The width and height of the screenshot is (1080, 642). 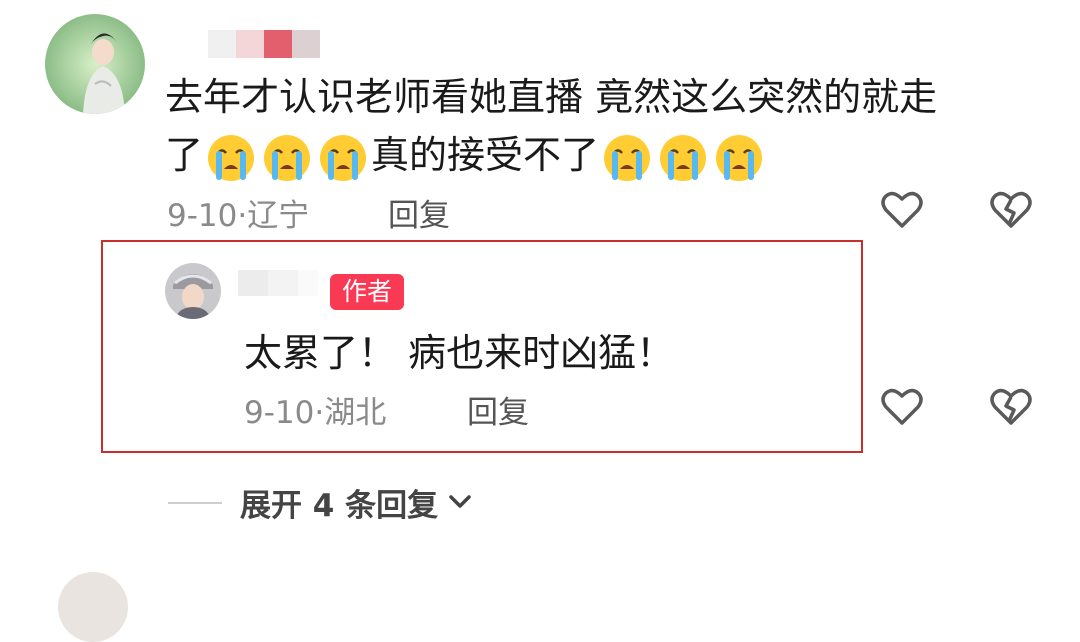 I want to click on reply-avatar-image, so click(x=193, y=291).